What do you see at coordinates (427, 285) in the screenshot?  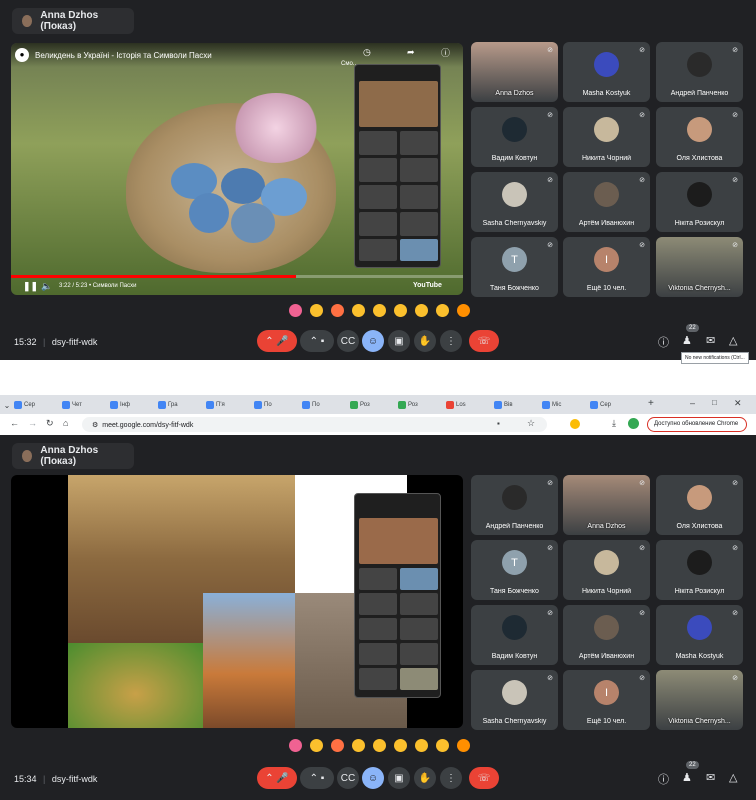 I see `youtube-logo: YouTube` at bounding box center [427, 285].